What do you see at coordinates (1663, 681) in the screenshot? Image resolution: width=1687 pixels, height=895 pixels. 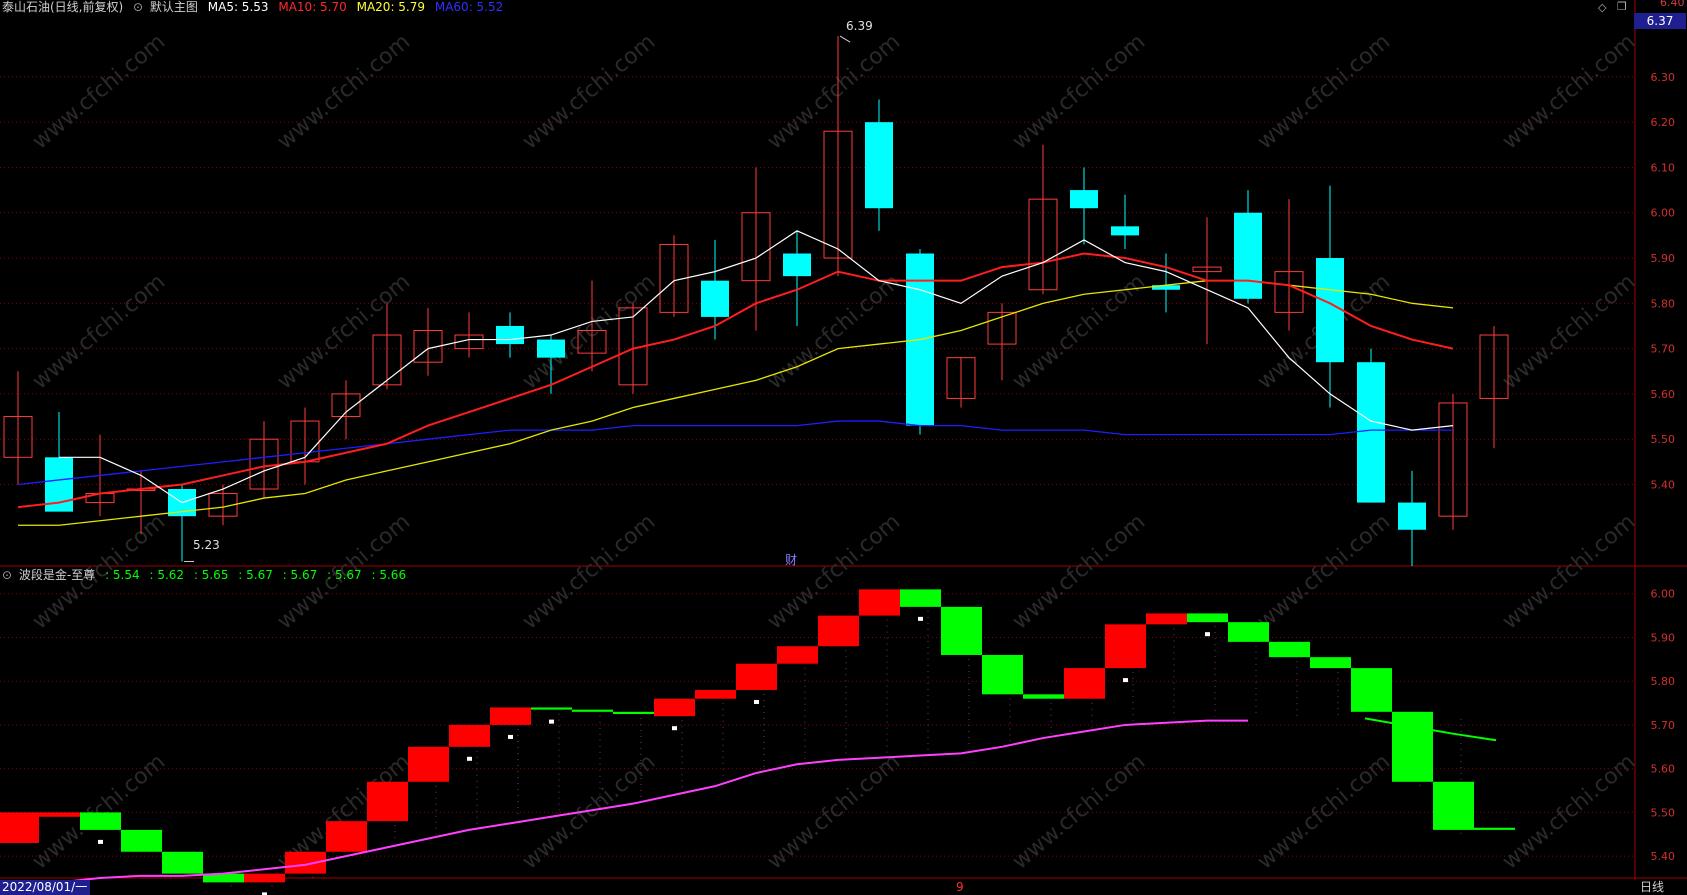 I see `indicator-tick-label: 5.80` at bounding box center [1663, 681].